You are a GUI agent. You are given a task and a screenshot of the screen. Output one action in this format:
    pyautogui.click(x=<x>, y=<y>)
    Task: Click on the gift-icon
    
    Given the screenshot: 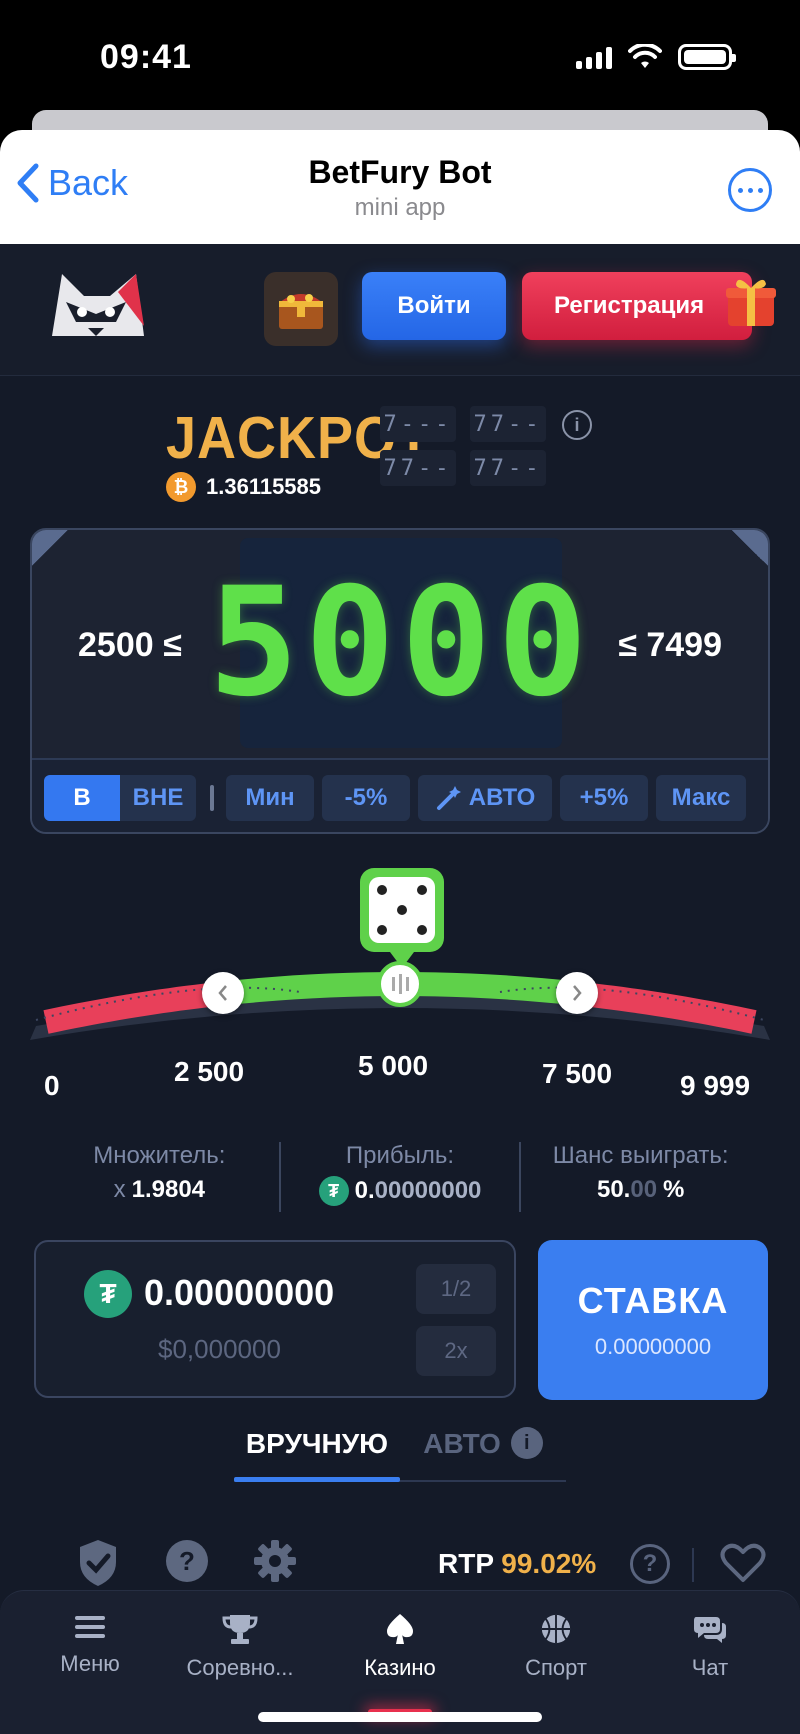 What is the action you would take?
    pyautogui.click(x=751, y=302)
    